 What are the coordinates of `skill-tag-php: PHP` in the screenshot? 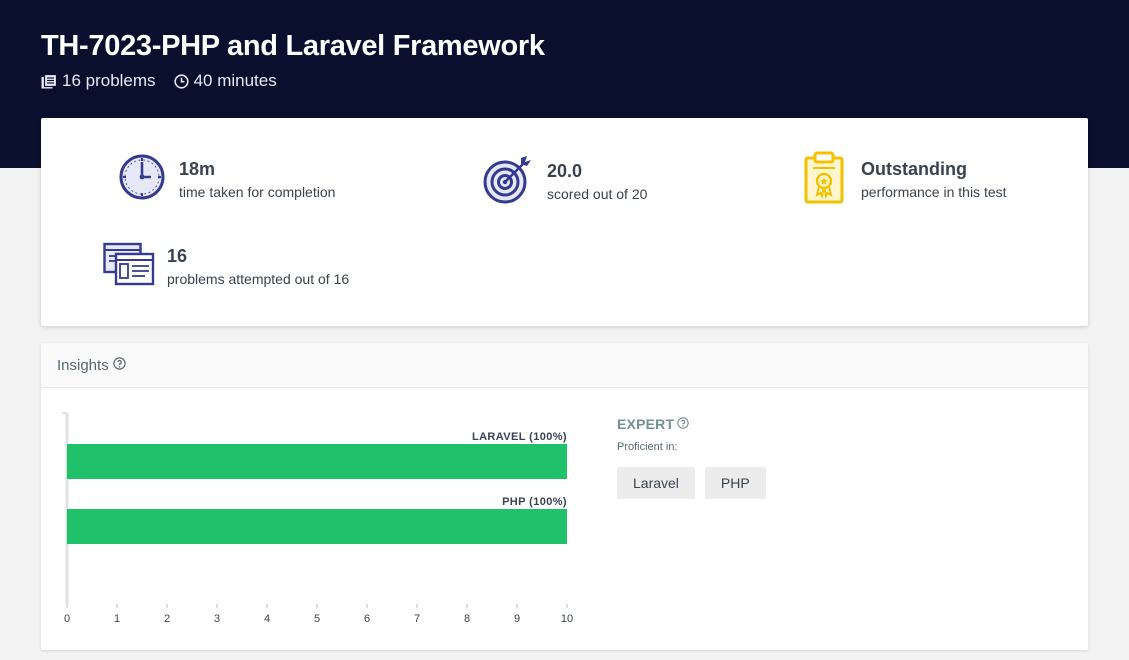 It's located at (735, 483).